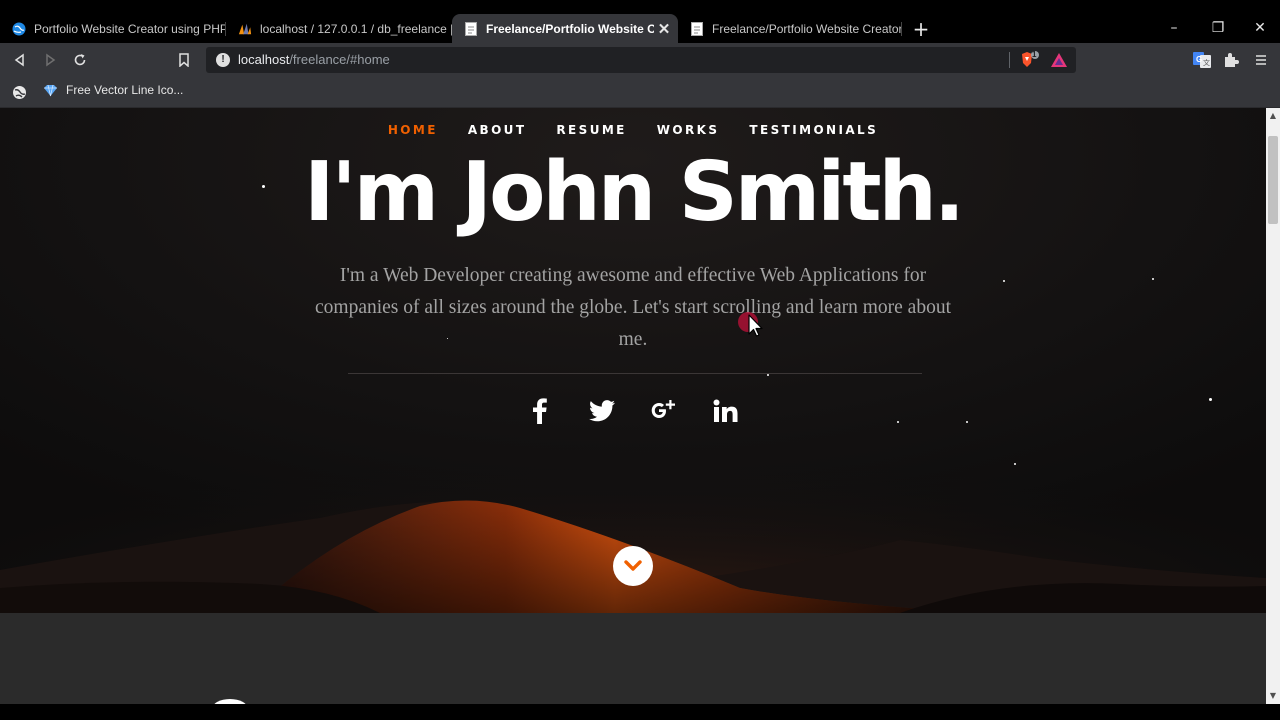  What do you see at coordinates (640, 712) in the screenshot?
I see `window-bottom-edge` at bounding box center [640, 712].